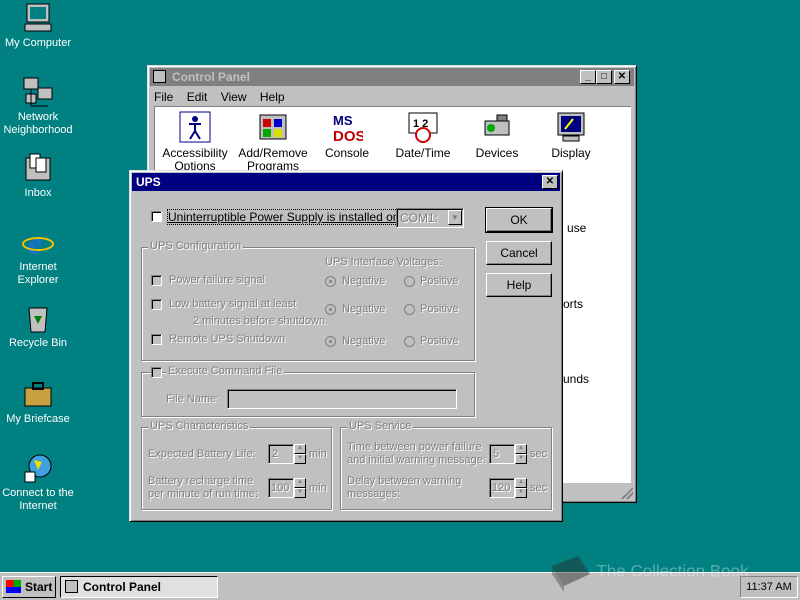 The width and height of the screenshot is (800, 600). What do you see at coordinates (497, 127) in the screenshot?
I see `devices-icon` at bounding box center [497, 127].